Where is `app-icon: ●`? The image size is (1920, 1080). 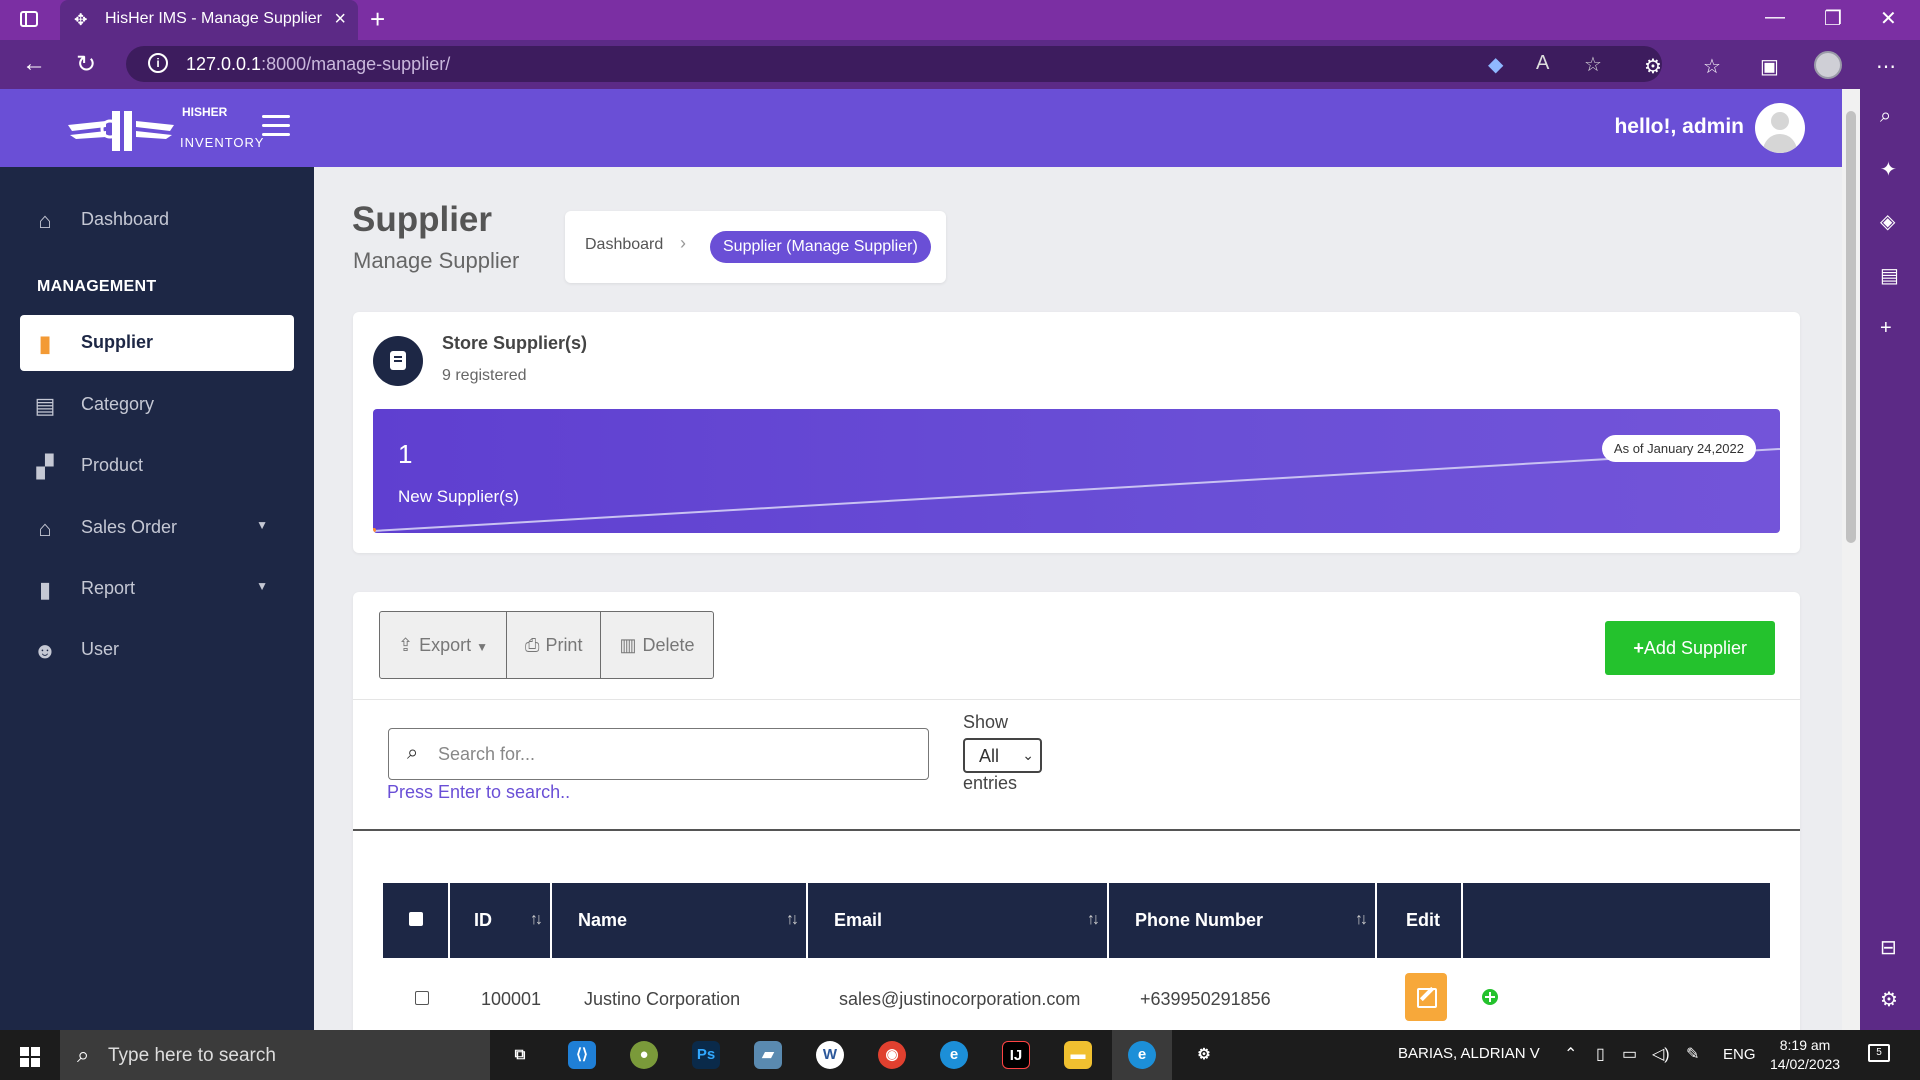
app-icon: ● is located at coordinates (644, 1055).